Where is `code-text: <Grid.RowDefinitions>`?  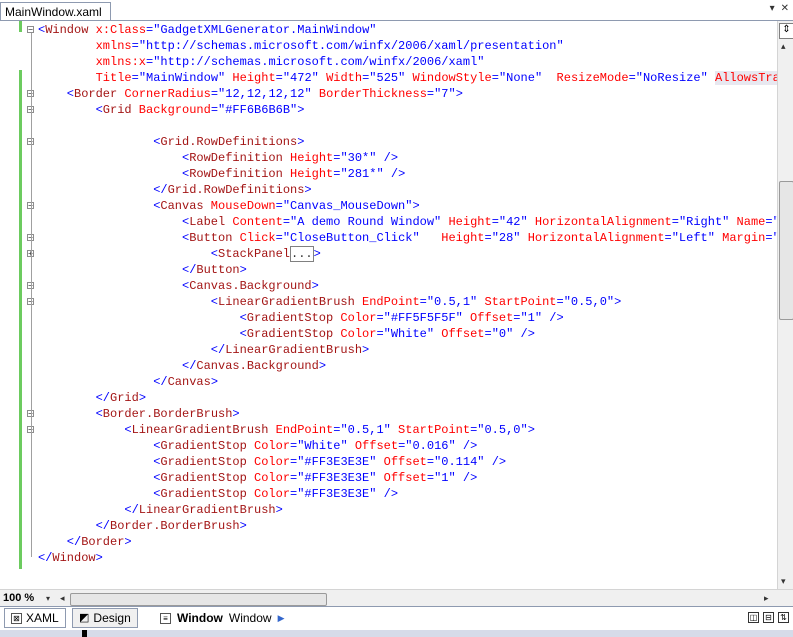
code-text: <Grid.RowDefinitions> is located at coordinates (228, 142).